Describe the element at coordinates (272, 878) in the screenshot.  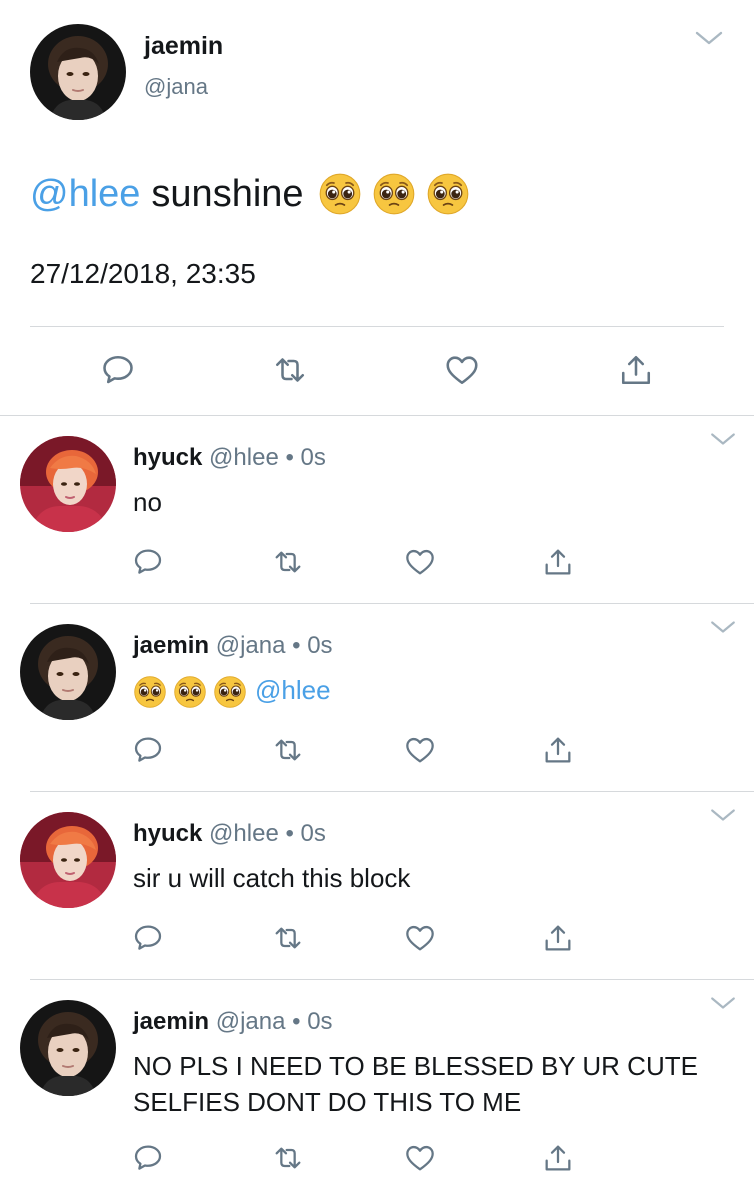
I see `tweet-text: sir u will catch this block` at that location.